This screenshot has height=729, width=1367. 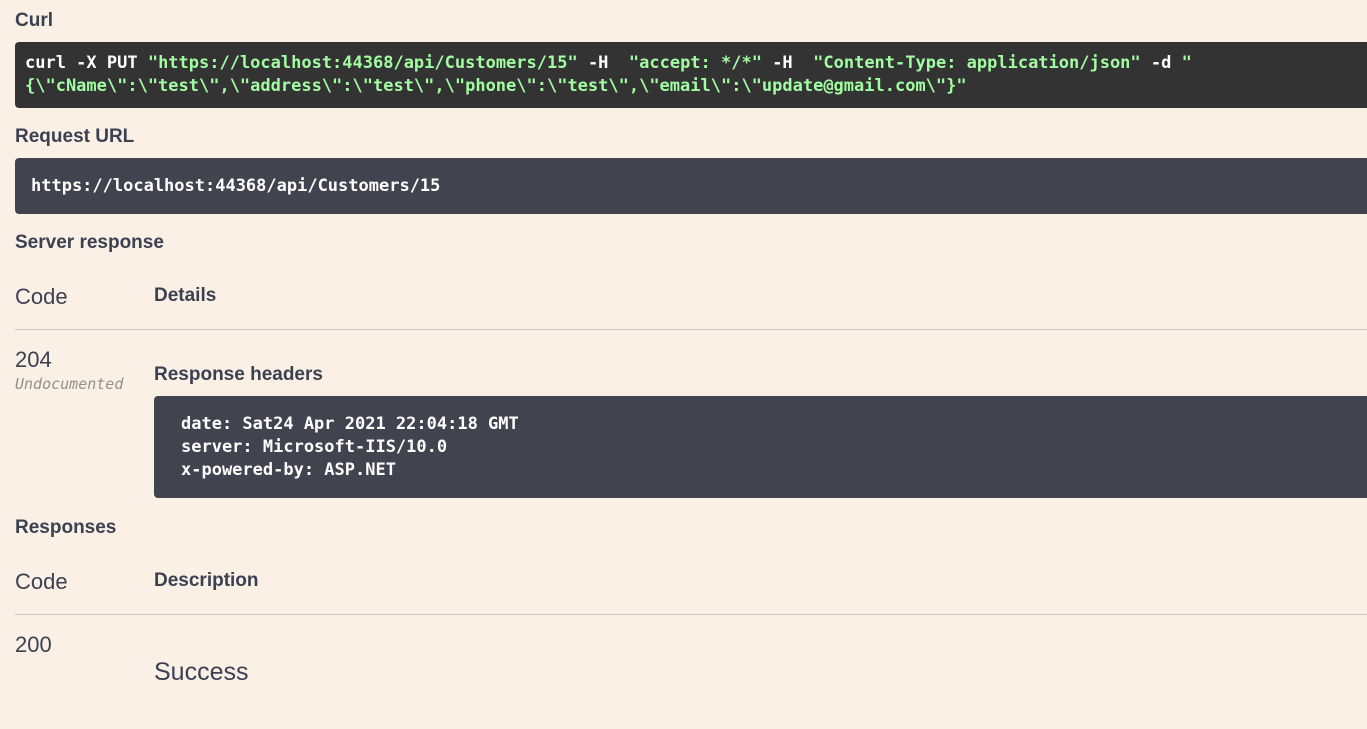 What do you see at coordinates (75, 136) in the screenshot?
I see `request-url-title: Request URL` at bounding box center [75, 136].